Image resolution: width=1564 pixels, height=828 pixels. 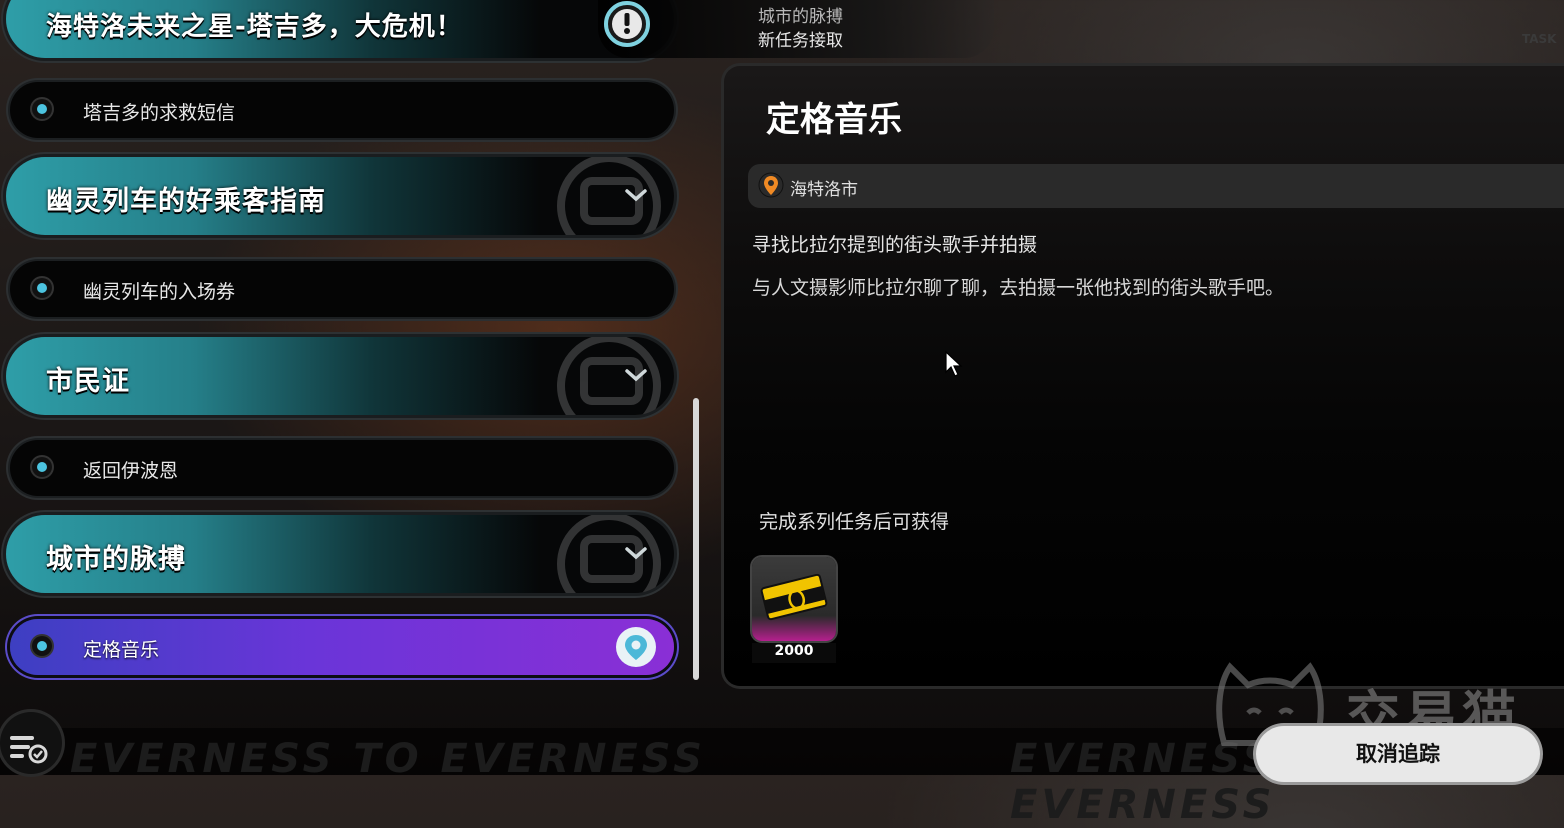 I want to click on quest-item-label: 返回伊波恩, so click(x=131, y=471).